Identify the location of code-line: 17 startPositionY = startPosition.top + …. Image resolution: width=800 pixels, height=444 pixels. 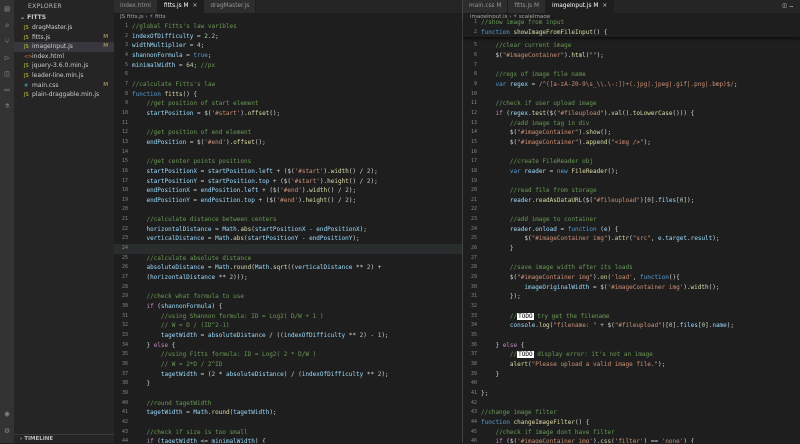
(288, 182).